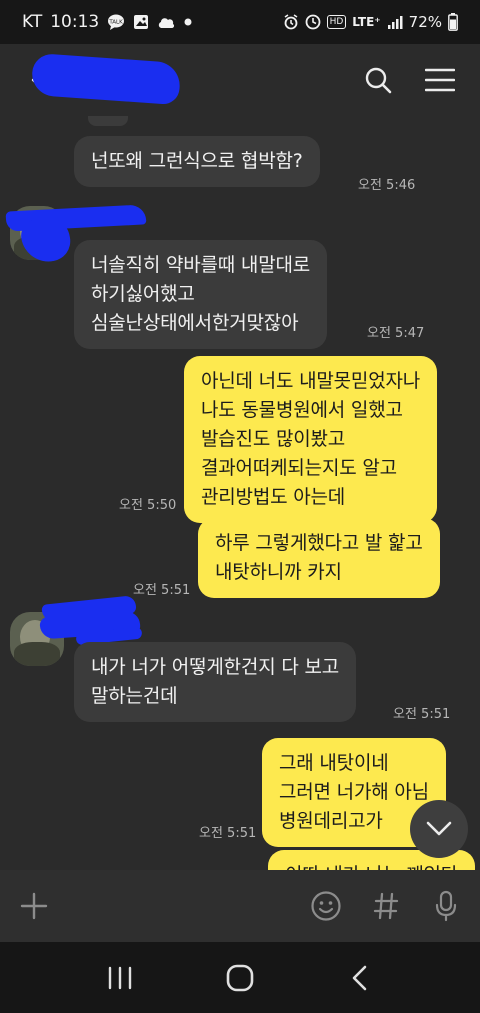  I want to click on message-input-bar, so click(240, 906).